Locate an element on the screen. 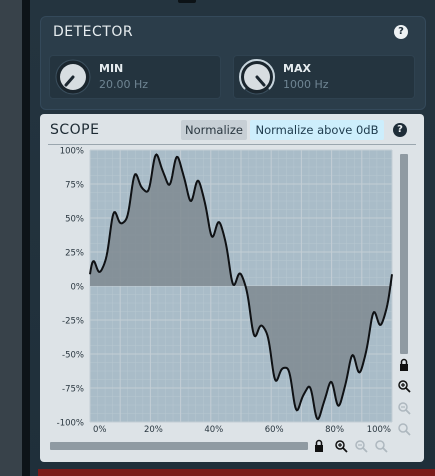 Image resolution: width=435 pixels, height=476 pixels. horizontal-scrollbar is located at coordinates (179, 446).